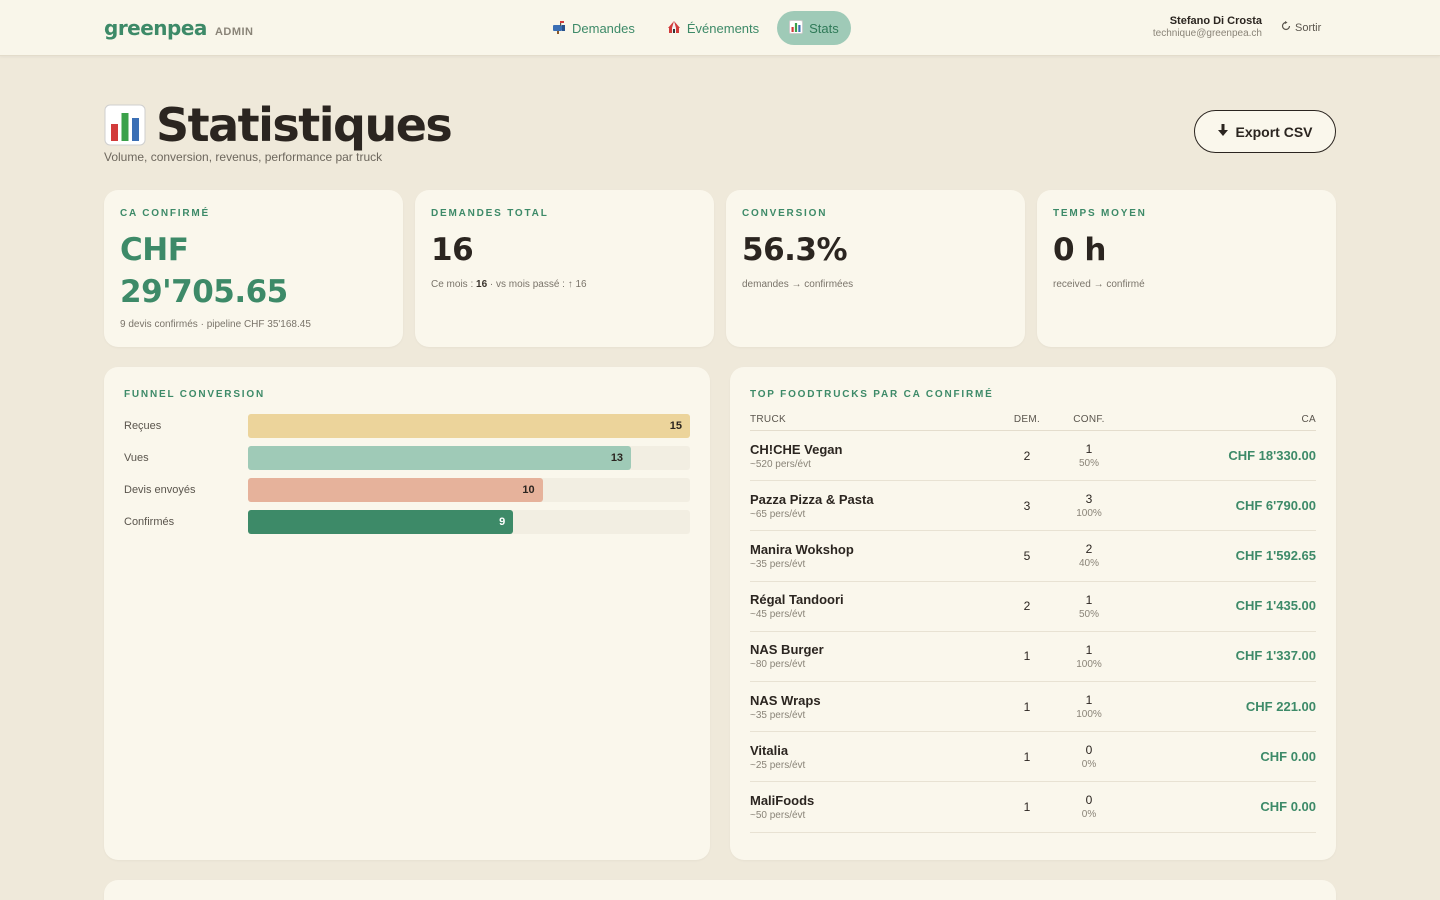  Describe the element at coordinates (1033, 807) in the screenshot. I see `table-row: MaliFoods ~50 pers/évt 1 0 0% CHF 0.00` at that location.